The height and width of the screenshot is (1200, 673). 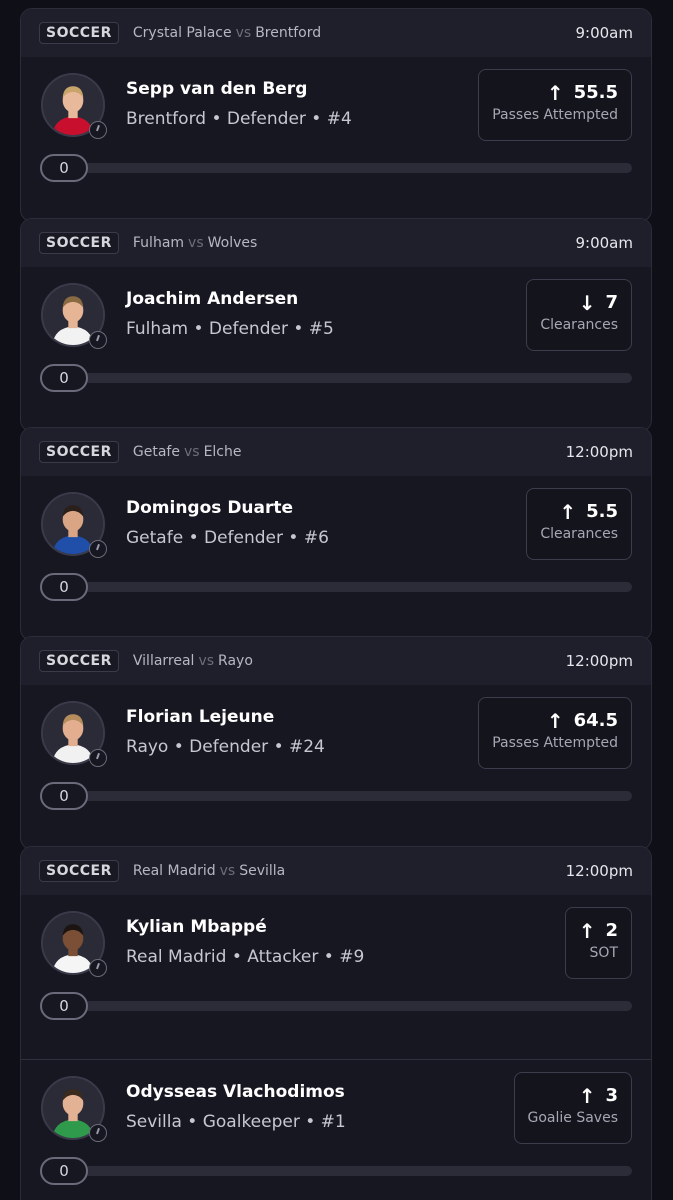 What do you see at coordinates (573, 1118) in the screenshot?
I see `stat-type: Goalie Saves` at bounding box center [573, 1118].